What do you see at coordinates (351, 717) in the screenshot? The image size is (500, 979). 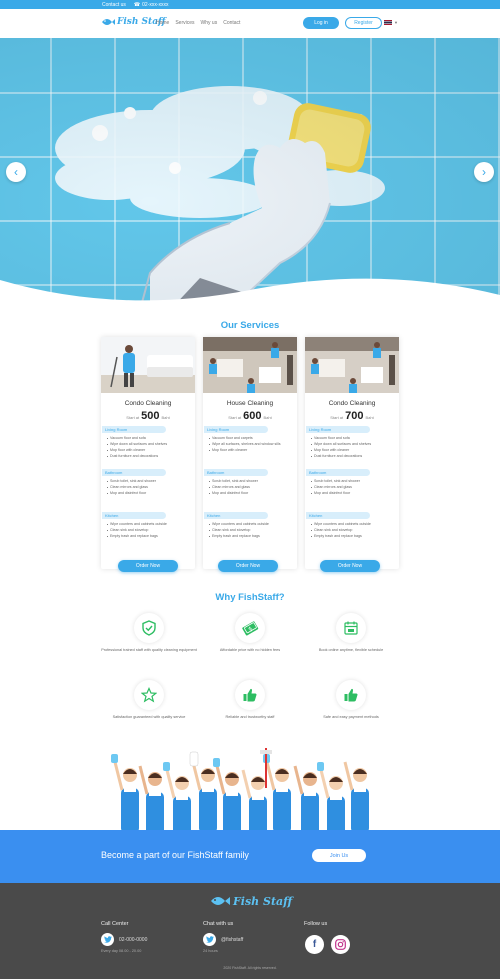 I see `feature-text: Safe and easy payment methods` at bounding box center [351, 717].